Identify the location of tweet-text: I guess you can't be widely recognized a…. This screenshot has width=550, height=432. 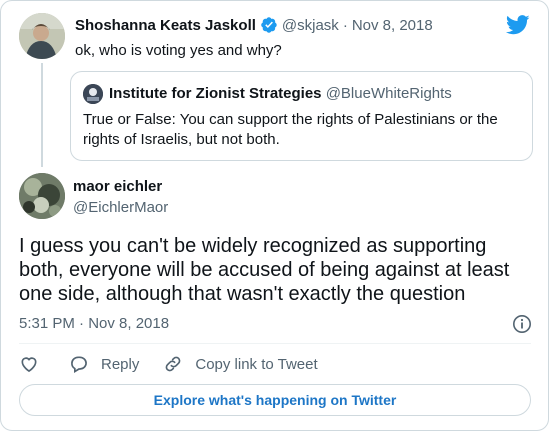
(264, 270).